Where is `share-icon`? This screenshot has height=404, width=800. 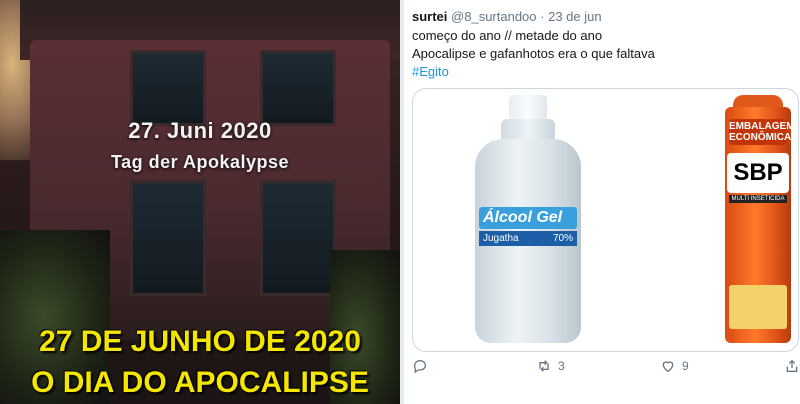
share-icon is located at coordinates (792, 365).